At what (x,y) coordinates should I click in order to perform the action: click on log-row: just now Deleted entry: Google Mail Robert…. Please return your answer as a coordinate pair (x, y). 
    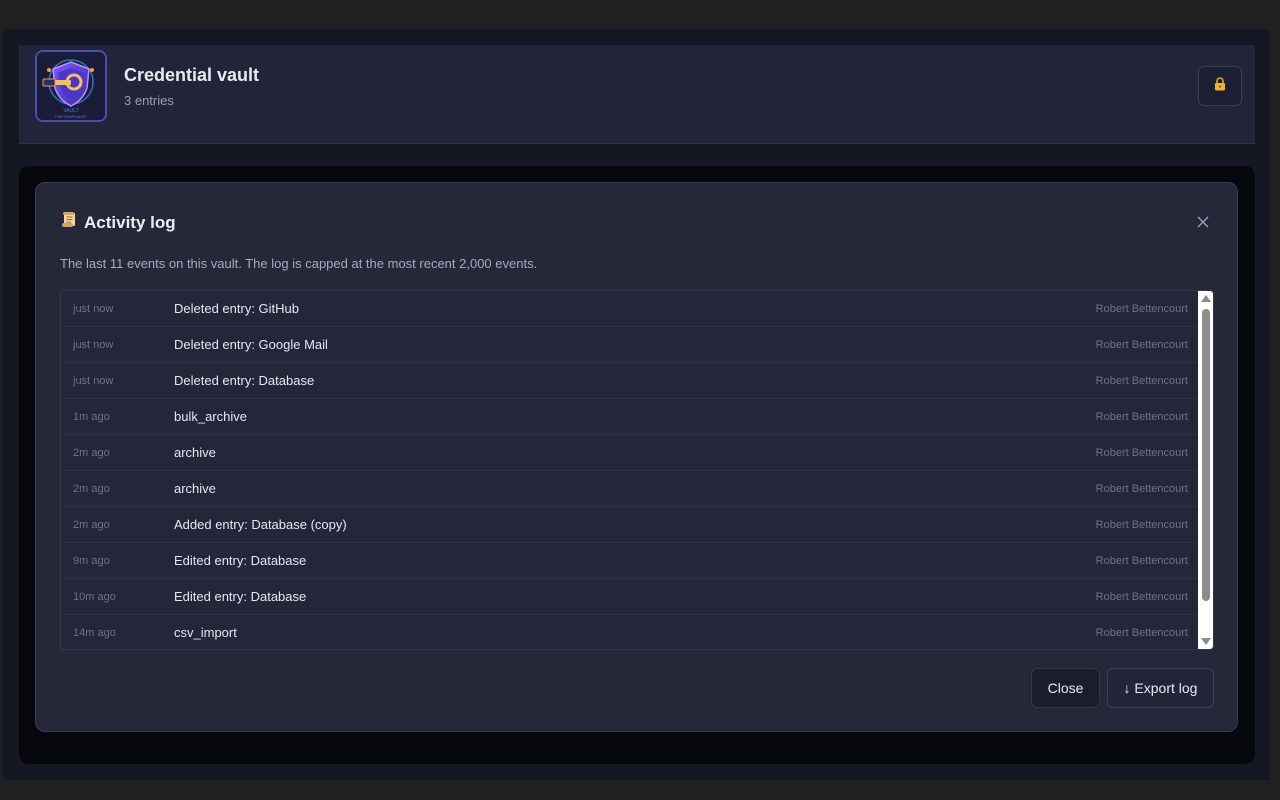
    Looking at the image, I should click on (629, 345).